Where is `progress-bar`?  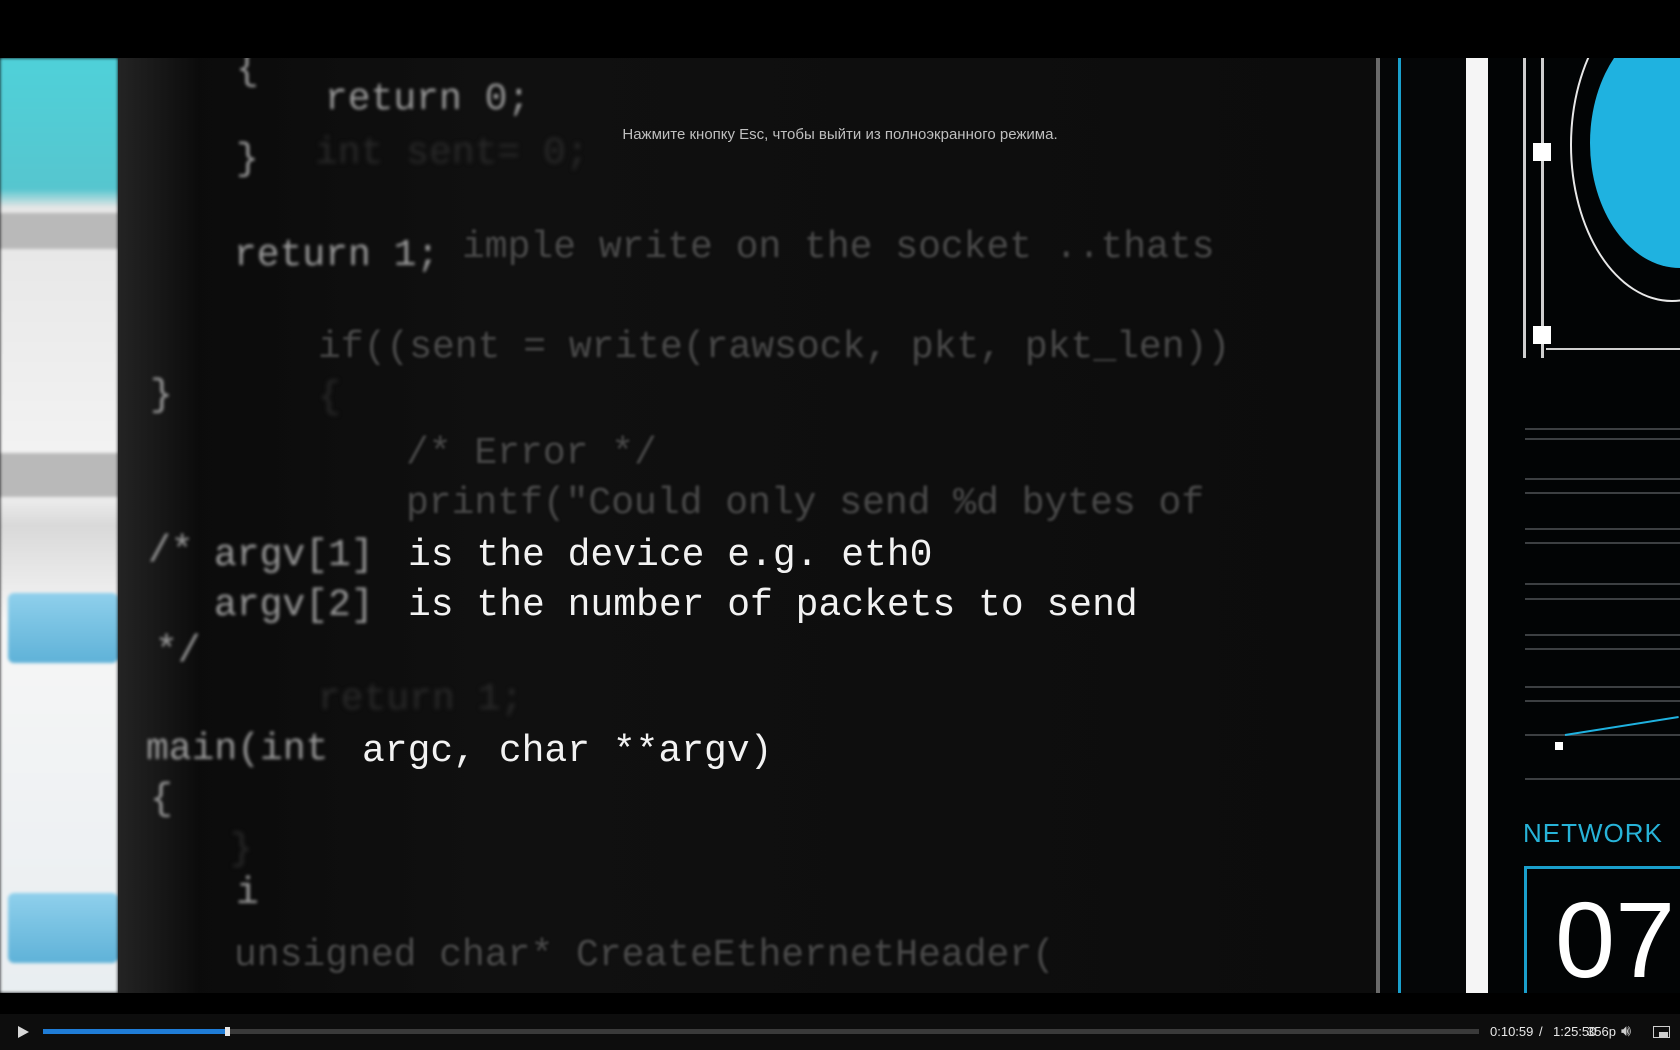 progress-bar is located at coordinates (761, 1031).